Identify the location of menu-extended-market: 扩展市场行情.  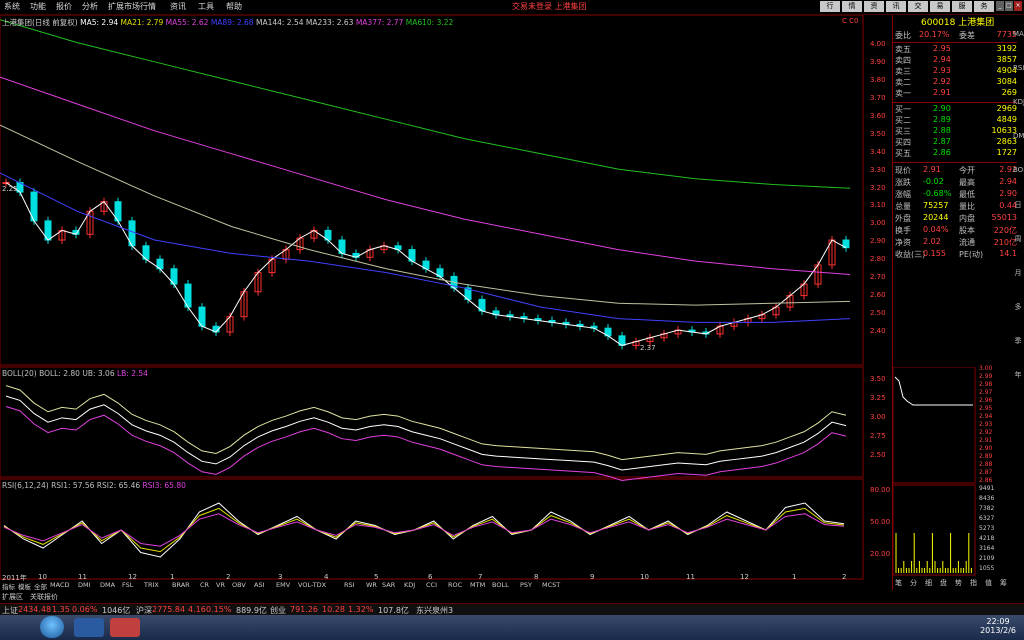
(132, 6).